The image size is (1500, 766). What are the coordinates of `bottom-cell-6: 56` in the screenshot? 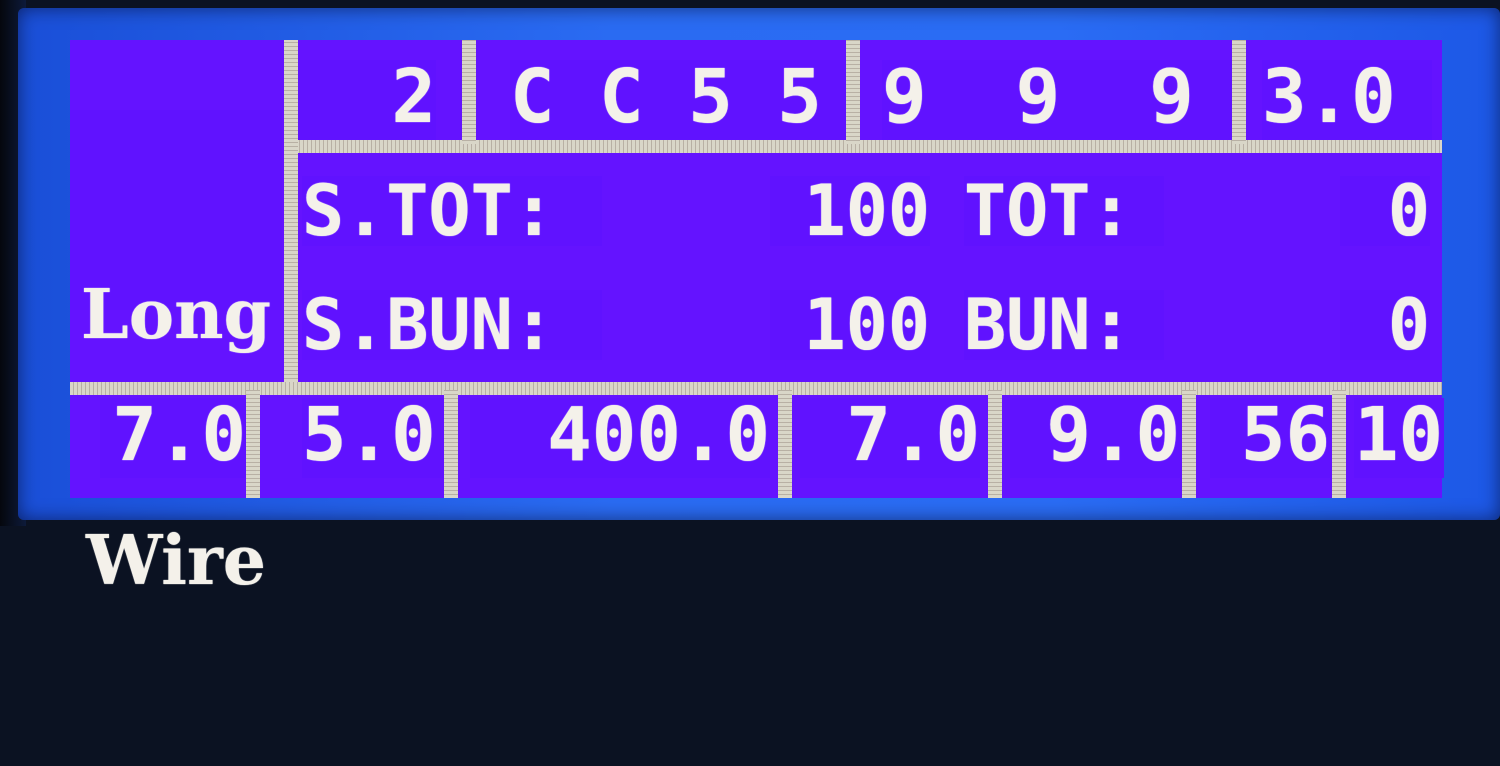 It's located at (1270, 438).